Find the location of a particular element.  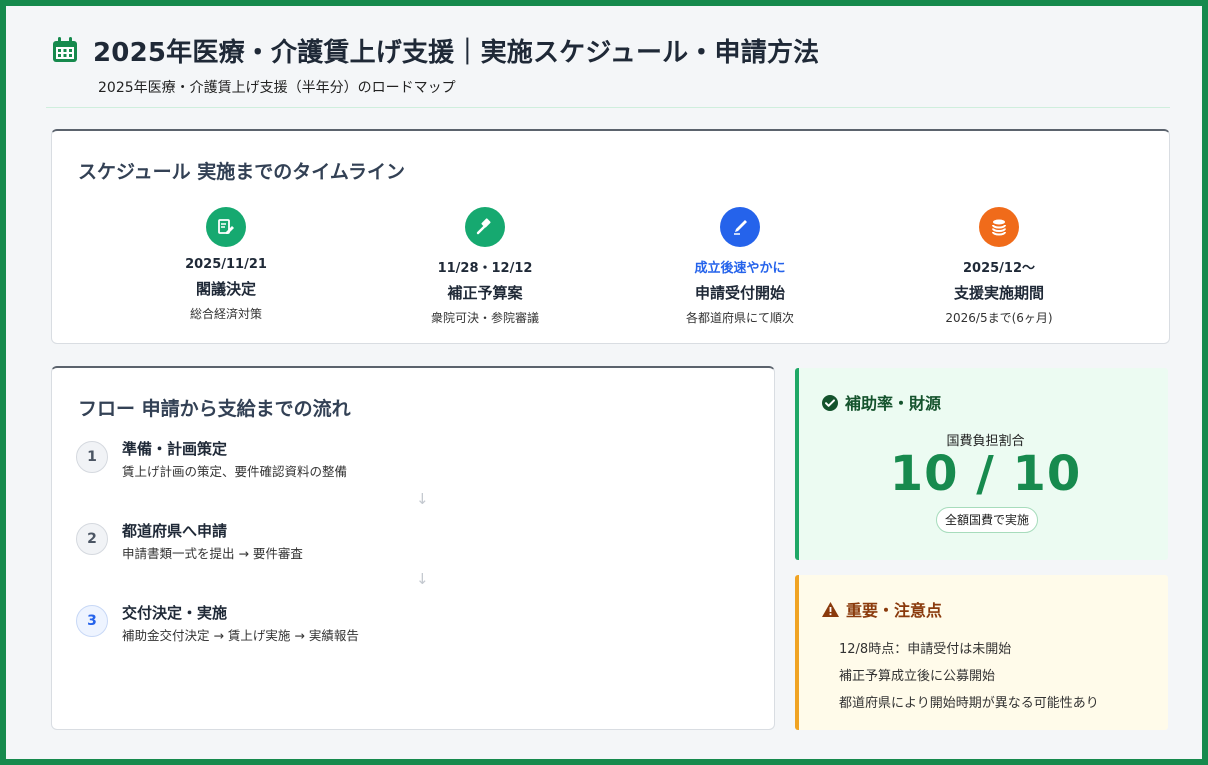

calendar-icon is located at coordinates (65, 49).